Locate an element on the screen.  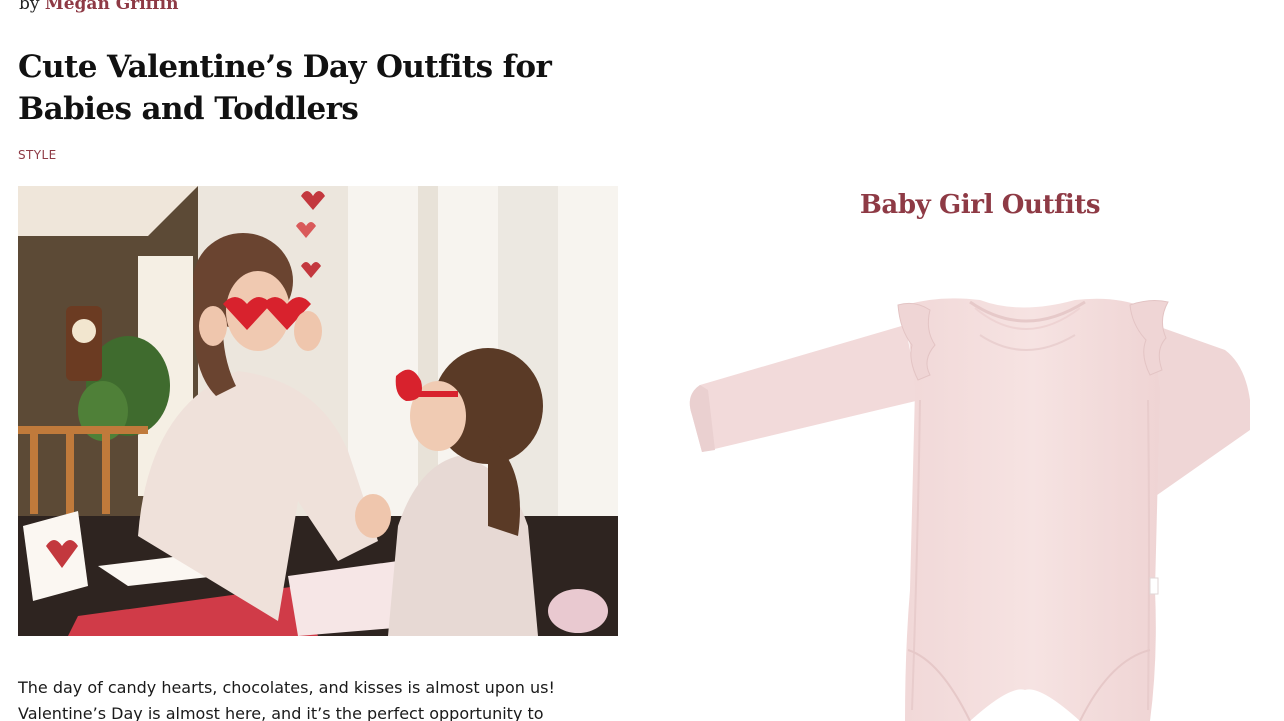
author-link: Megan Griffin is located at coordinates (112, 7).